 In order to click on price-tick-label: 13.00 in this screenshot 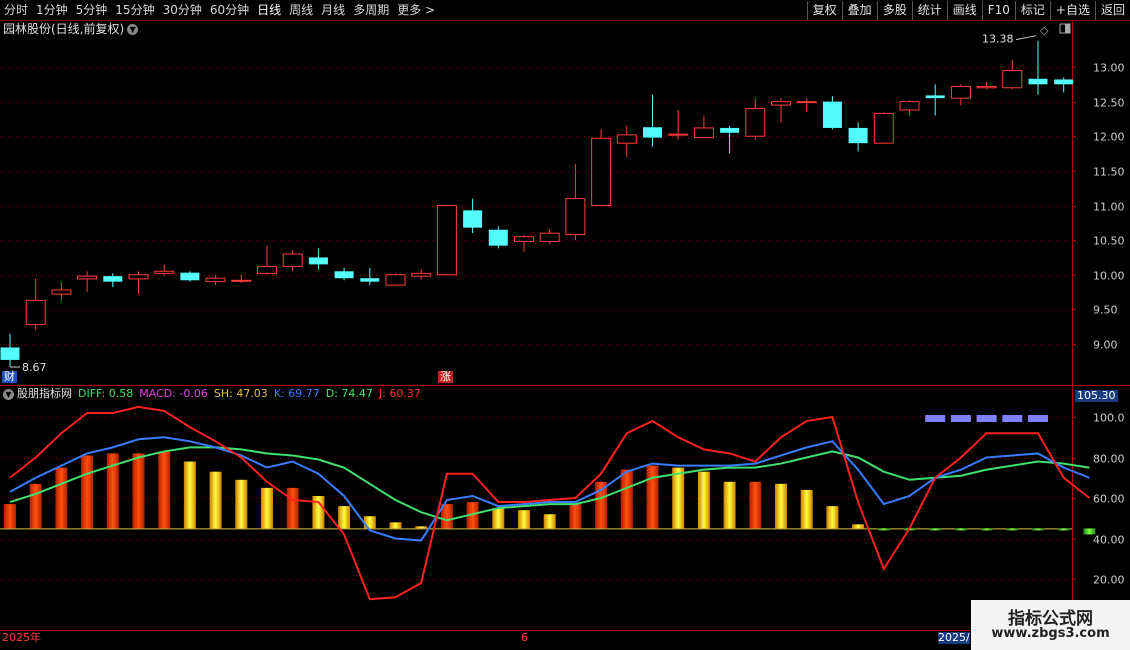, I will do `click(1109, 68)`.